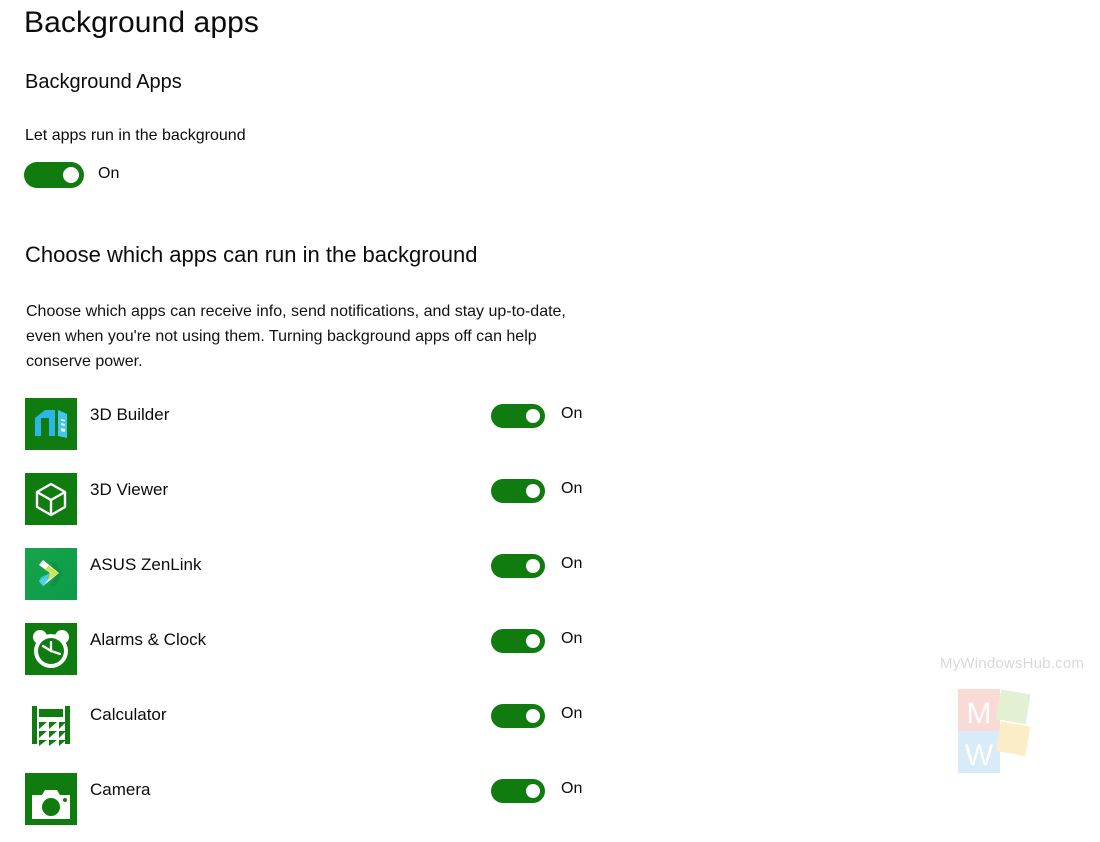 The width and height of the screenshot is (1100, 842). Describe the element at coordinates (109, 173) in the screenshot. I see `let-apps-run-toggle-state: On` at that location.